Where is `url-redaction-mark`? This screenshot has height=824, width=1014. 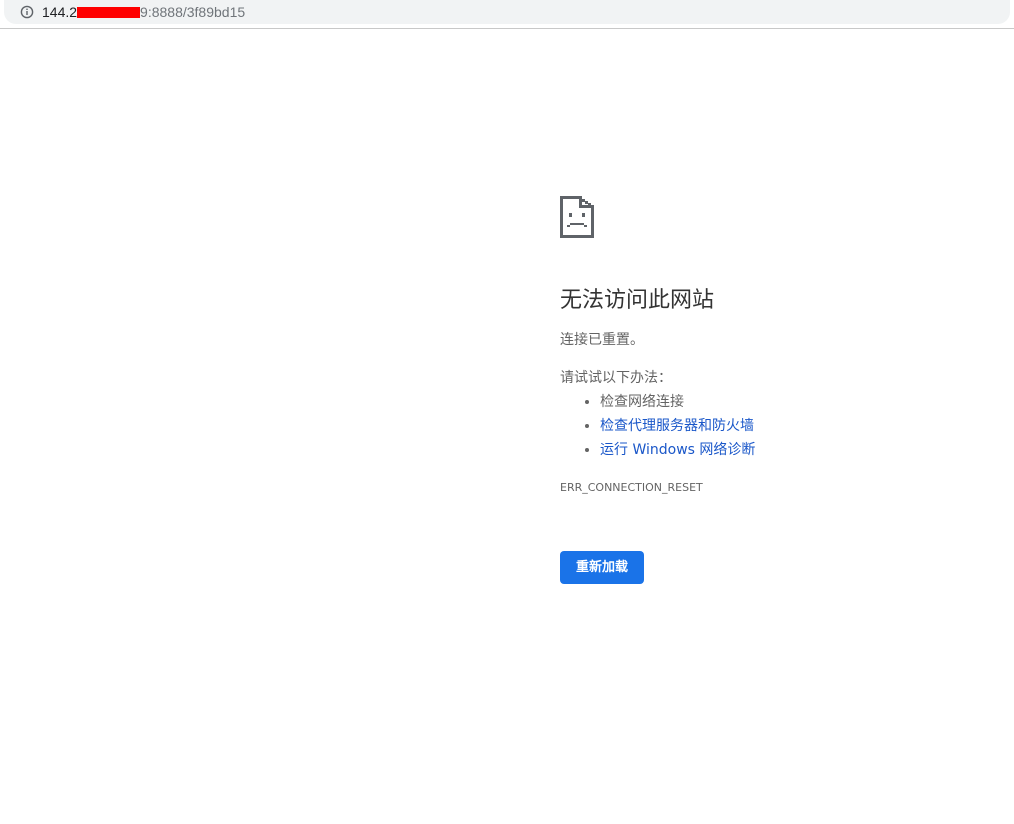
url-redaction-mark is located at coordinates (109, 12).